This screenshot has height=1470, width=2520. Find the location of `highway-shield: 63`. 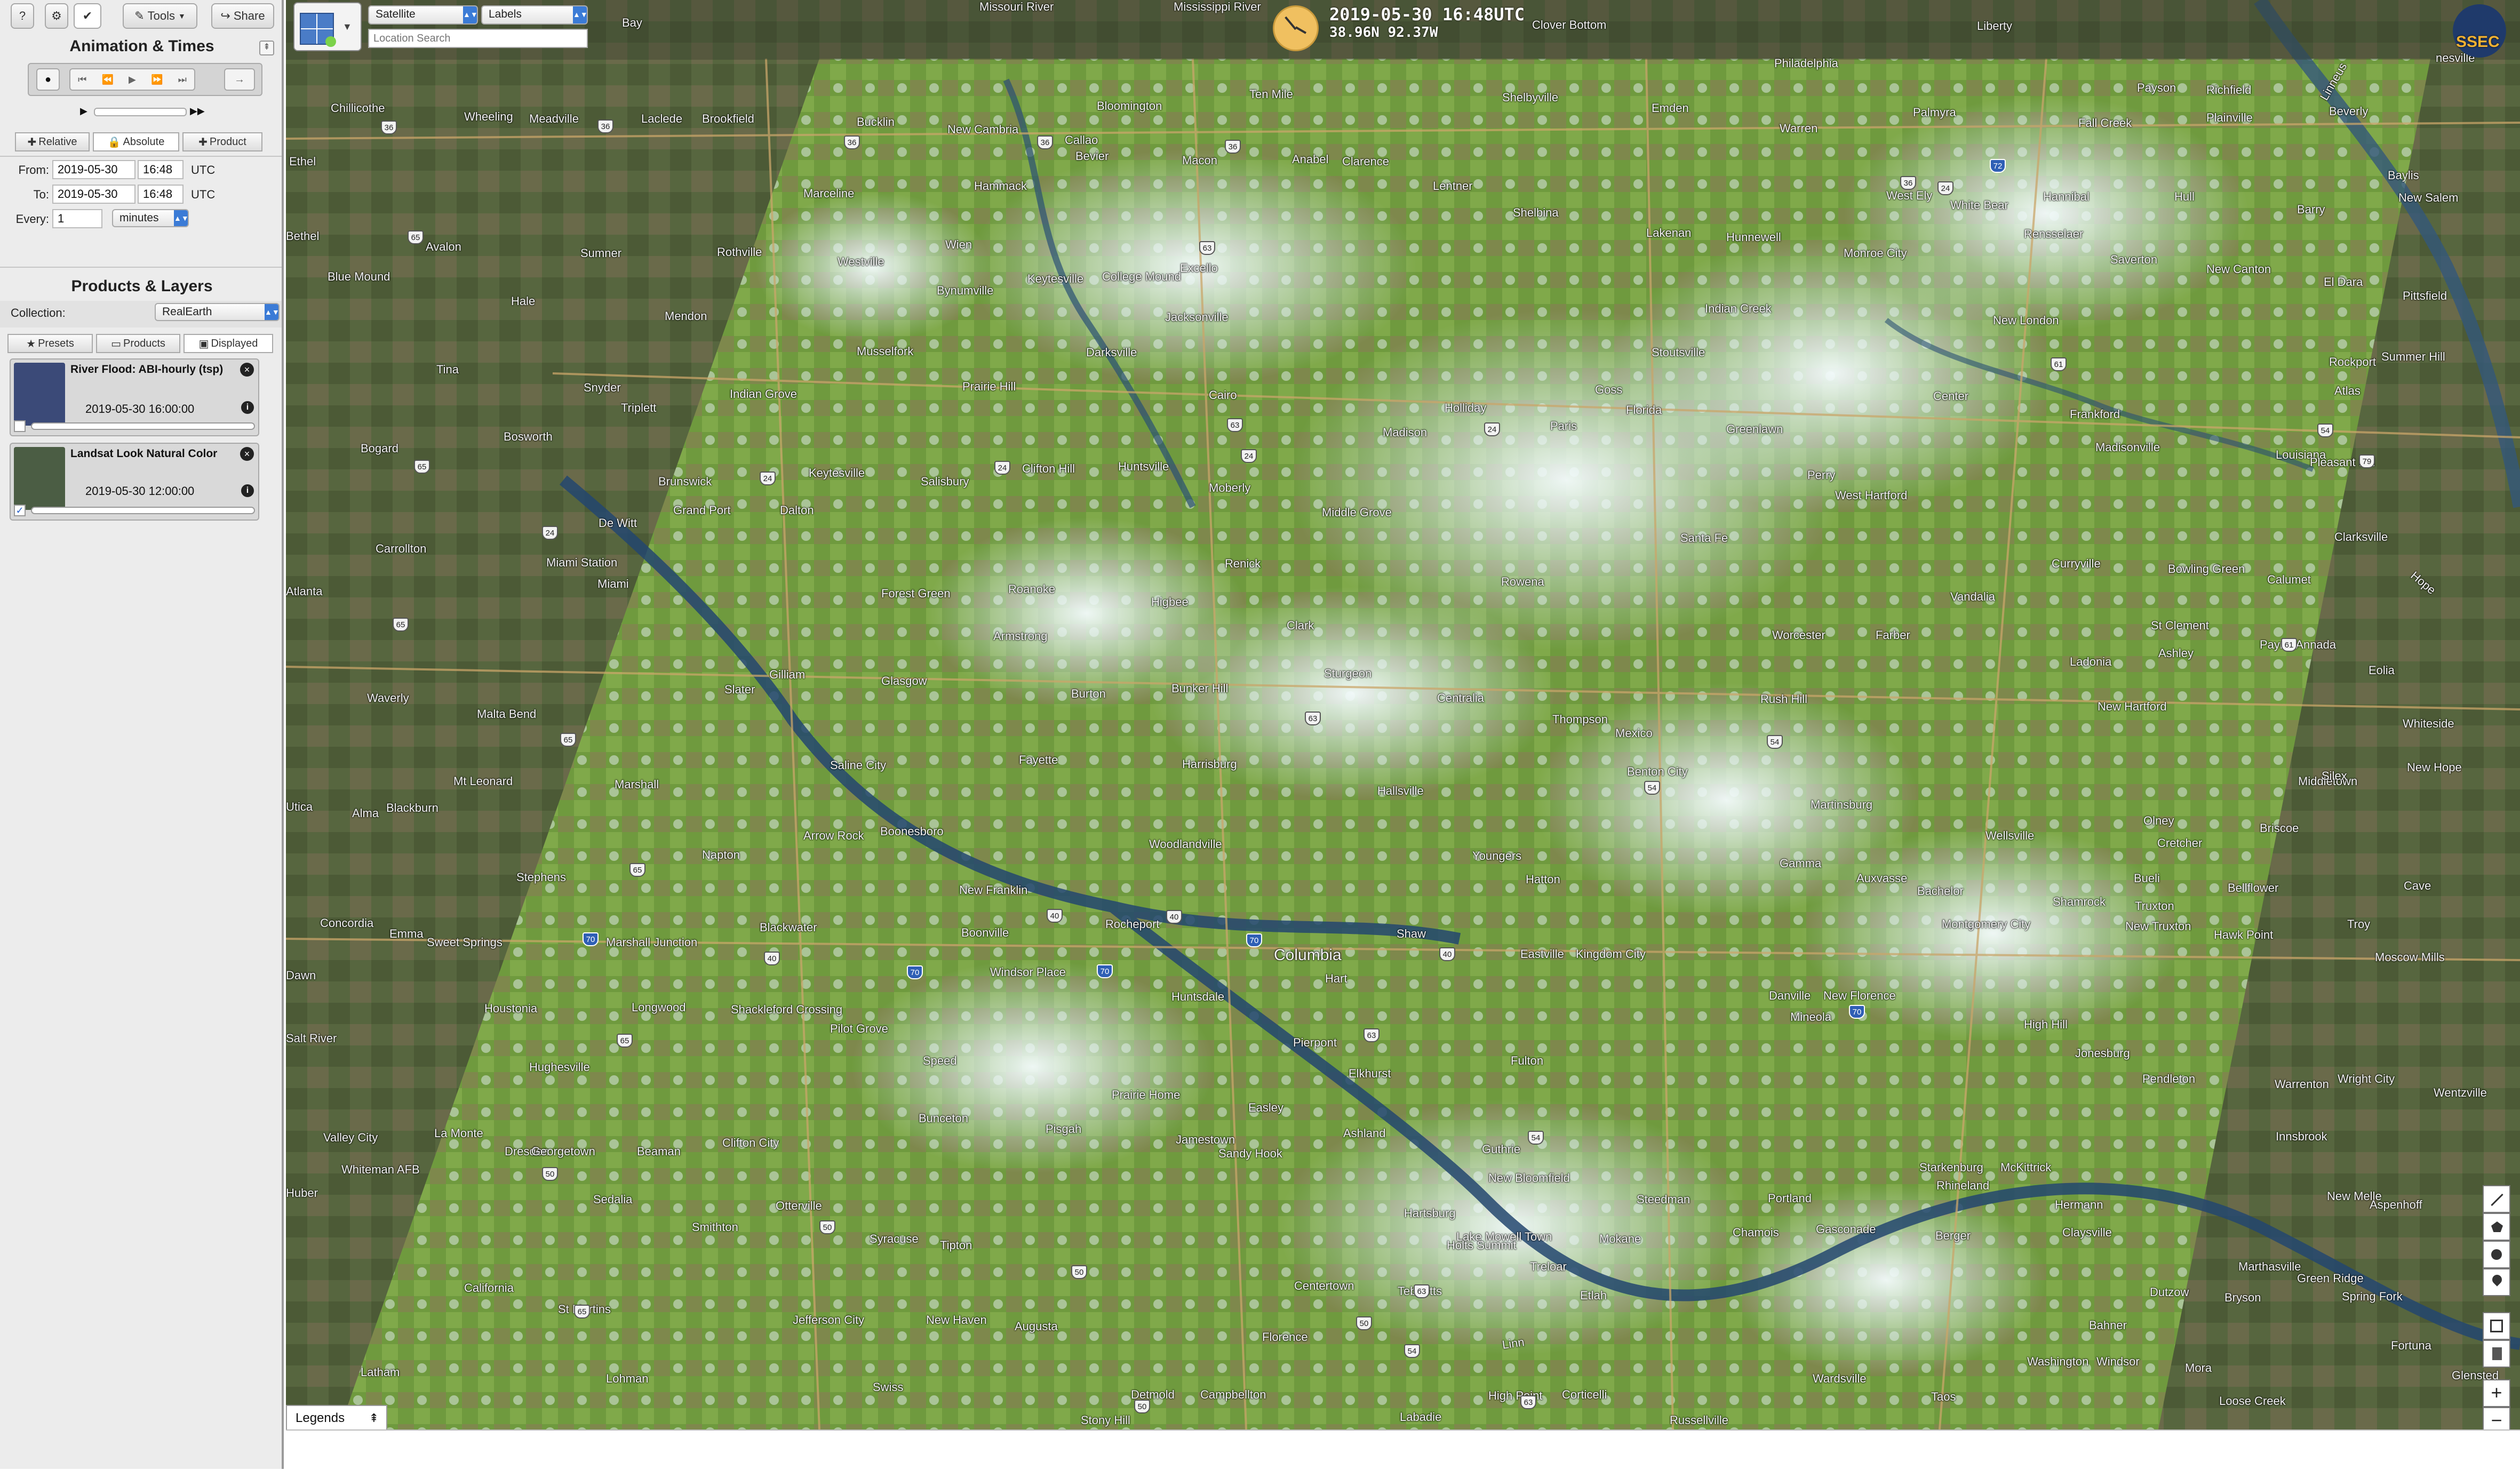

highway-shield: 63 is located at coordinates (1528, 1402).